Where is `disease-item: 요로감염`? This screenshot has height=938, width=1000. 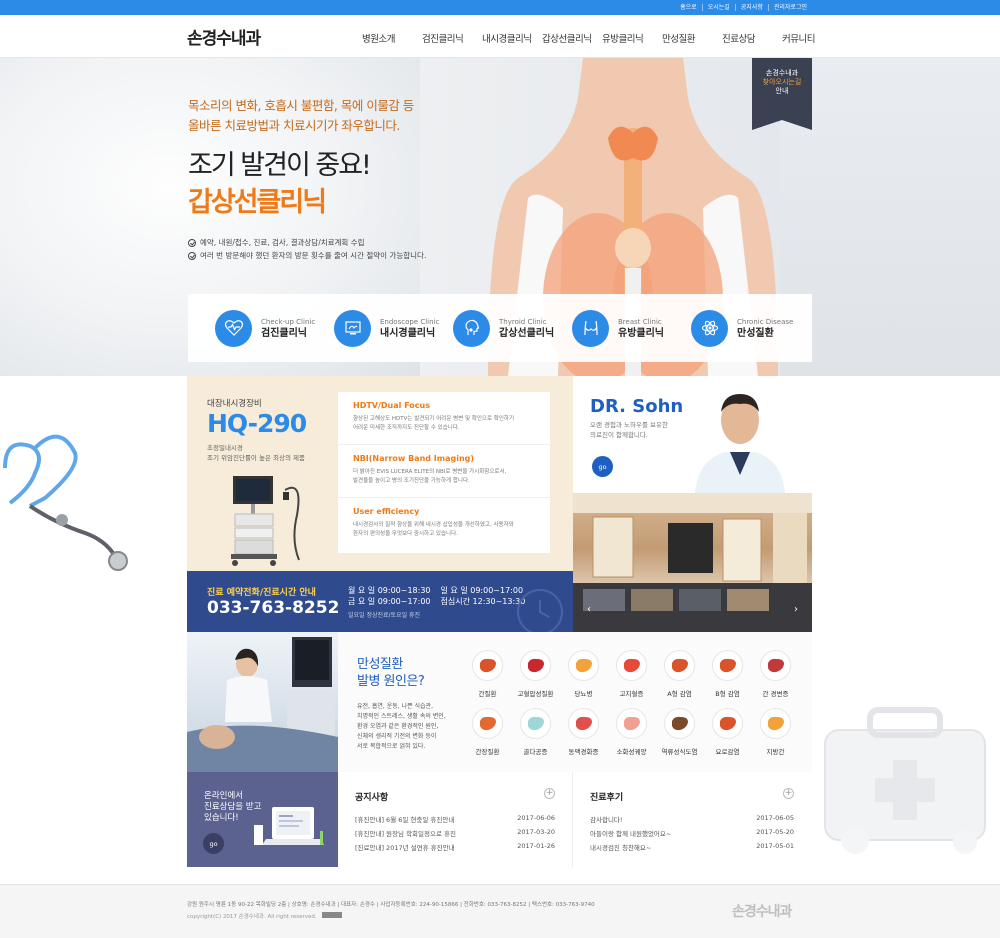 disease-item: 요로감염 is located at coordinates (727, 732).